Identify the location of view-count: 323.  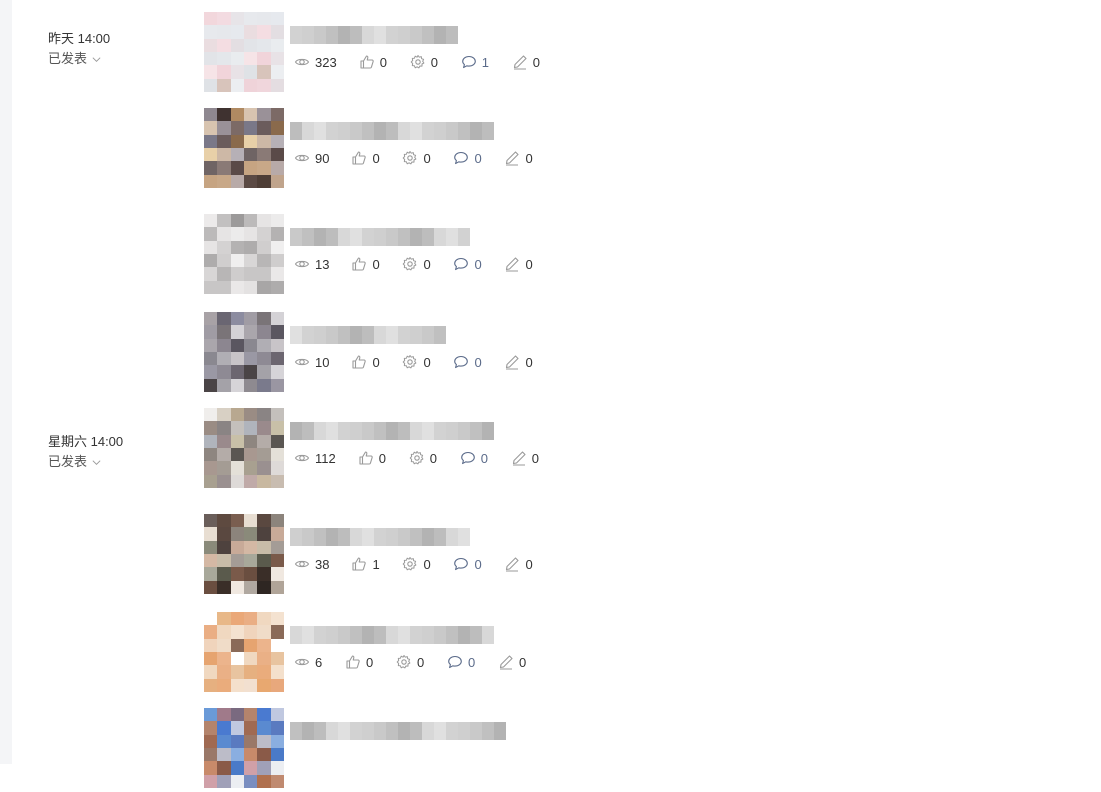
(315, 62).